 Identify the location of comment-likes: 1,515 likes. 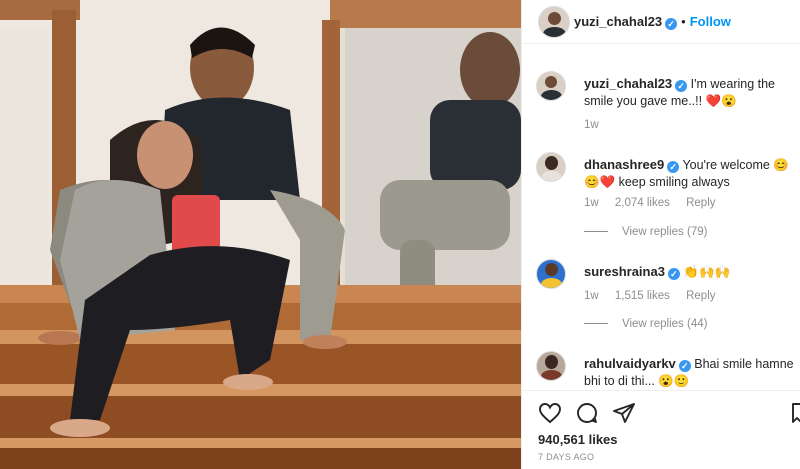
(642, 296).